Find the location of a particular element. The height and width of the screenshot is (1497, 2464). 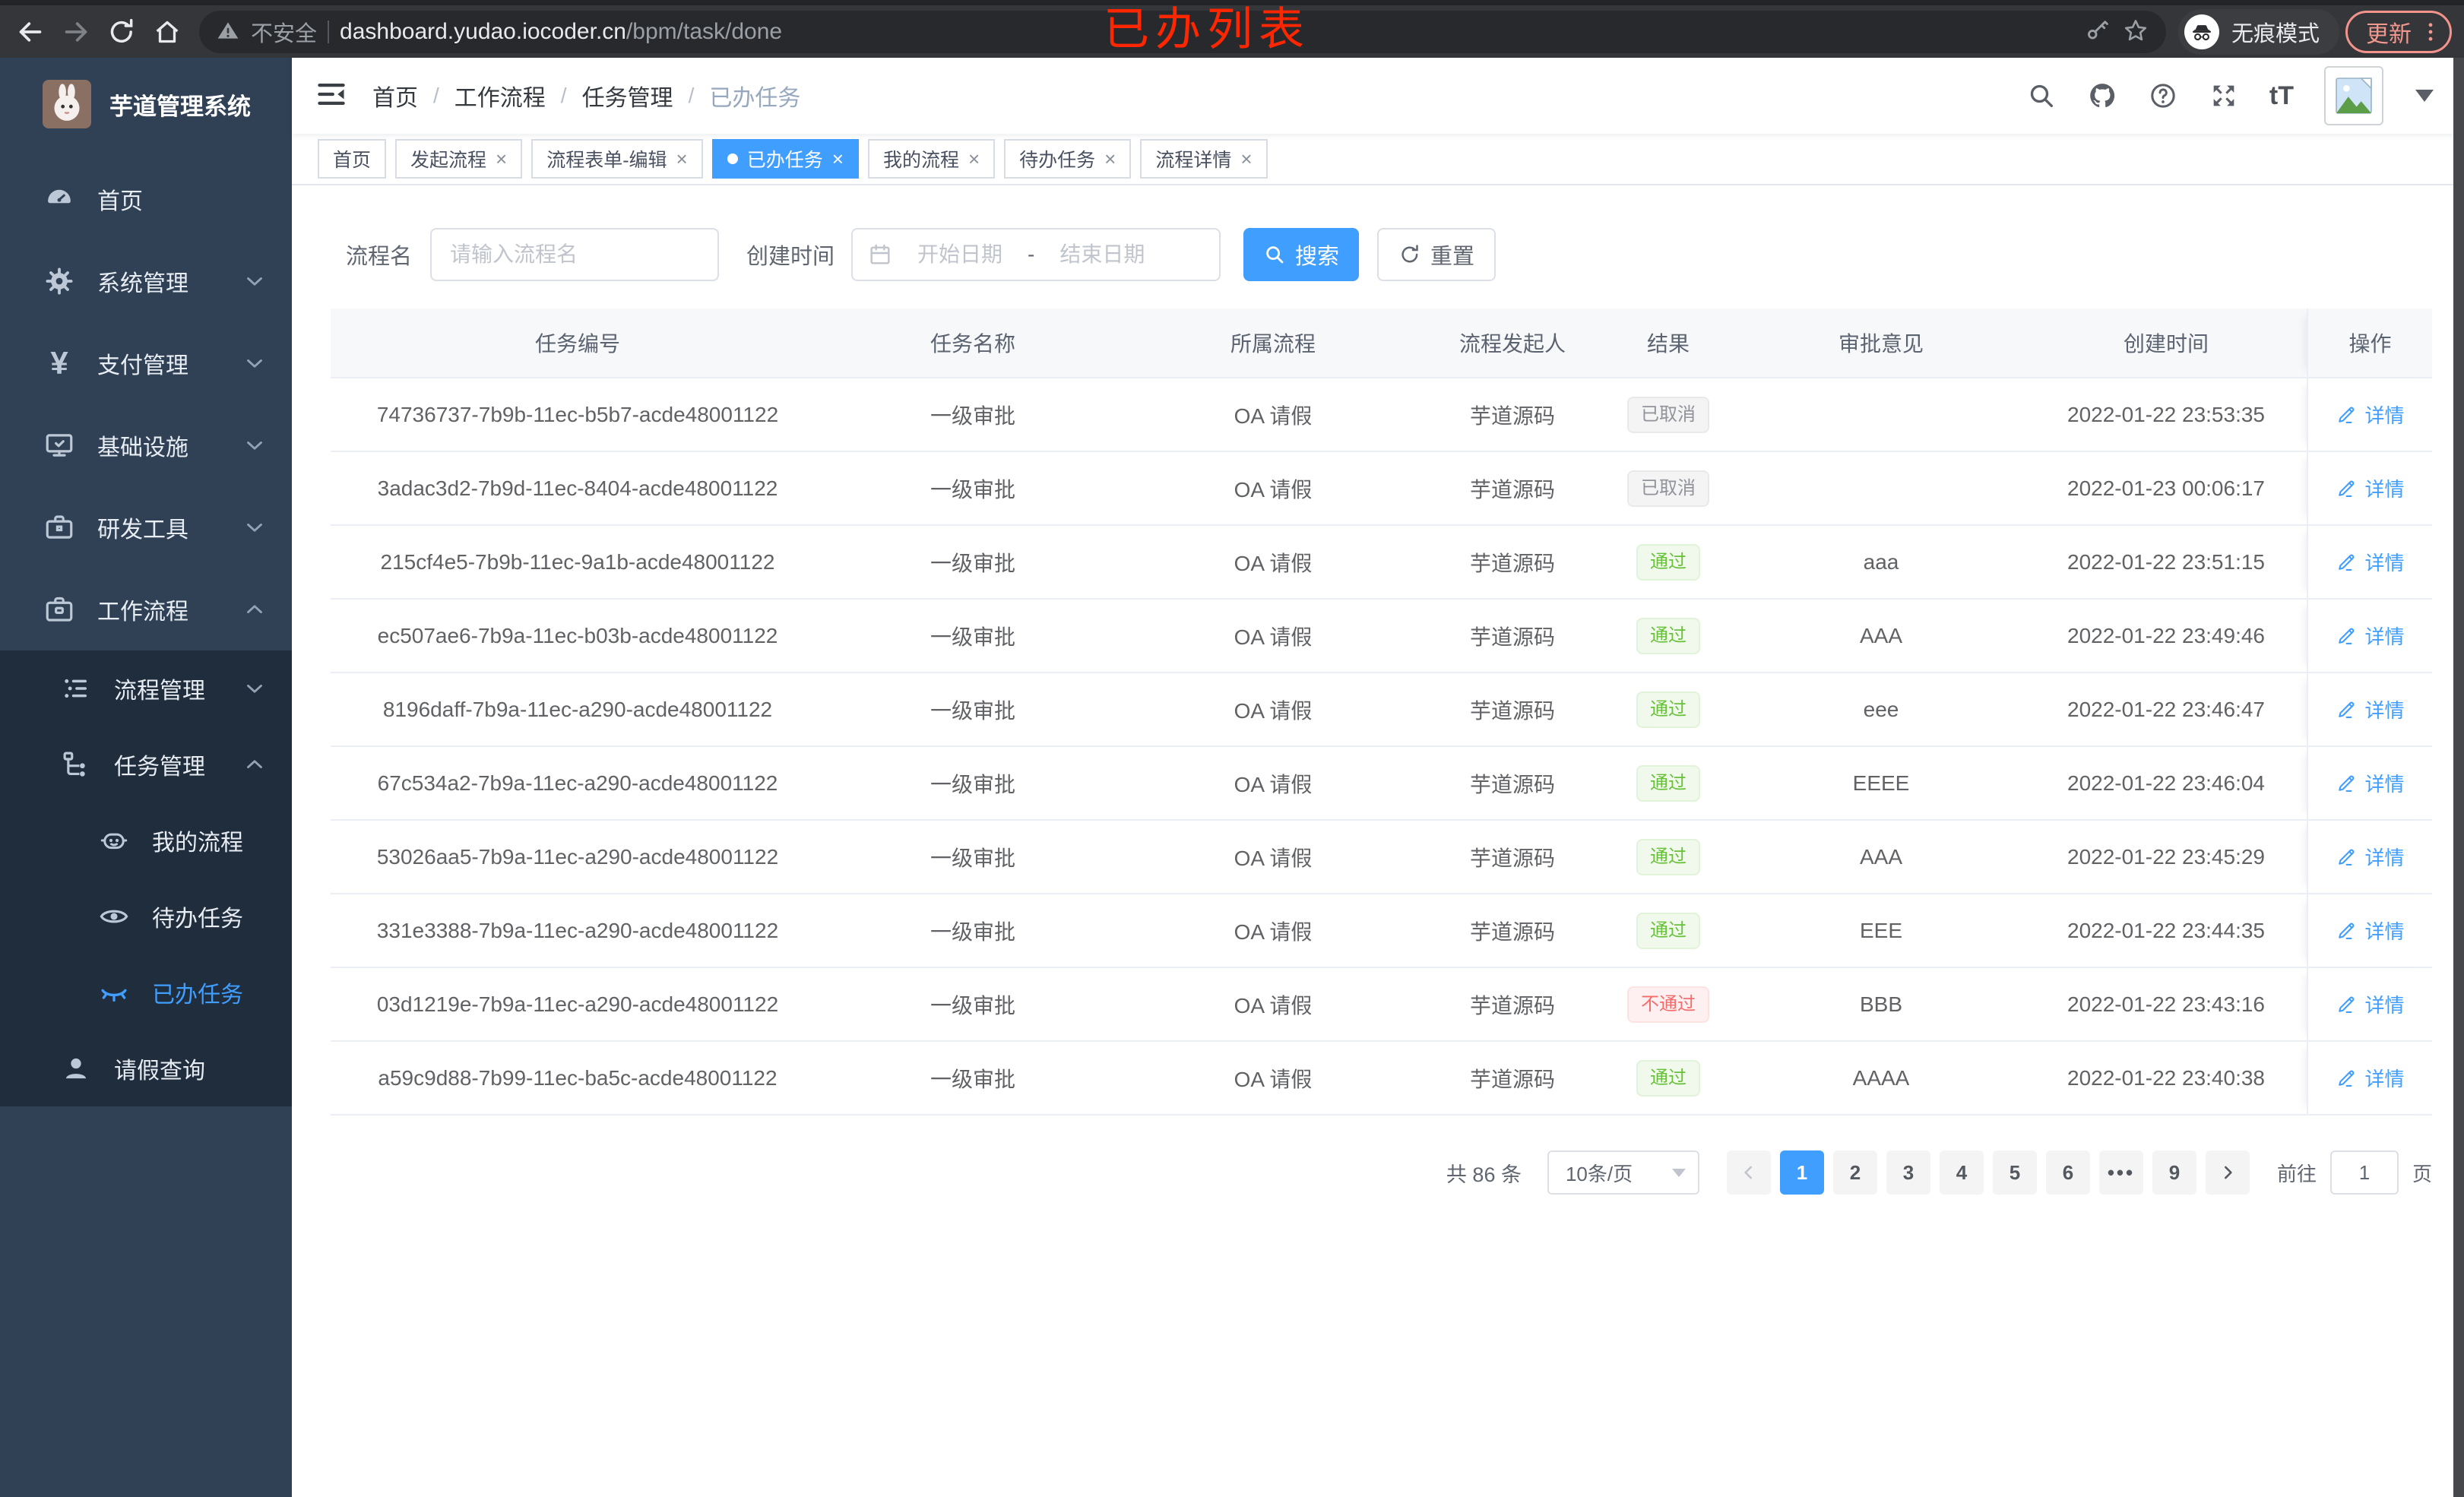

page-unit-label: 页 is located at coordinates (2422, 1173).